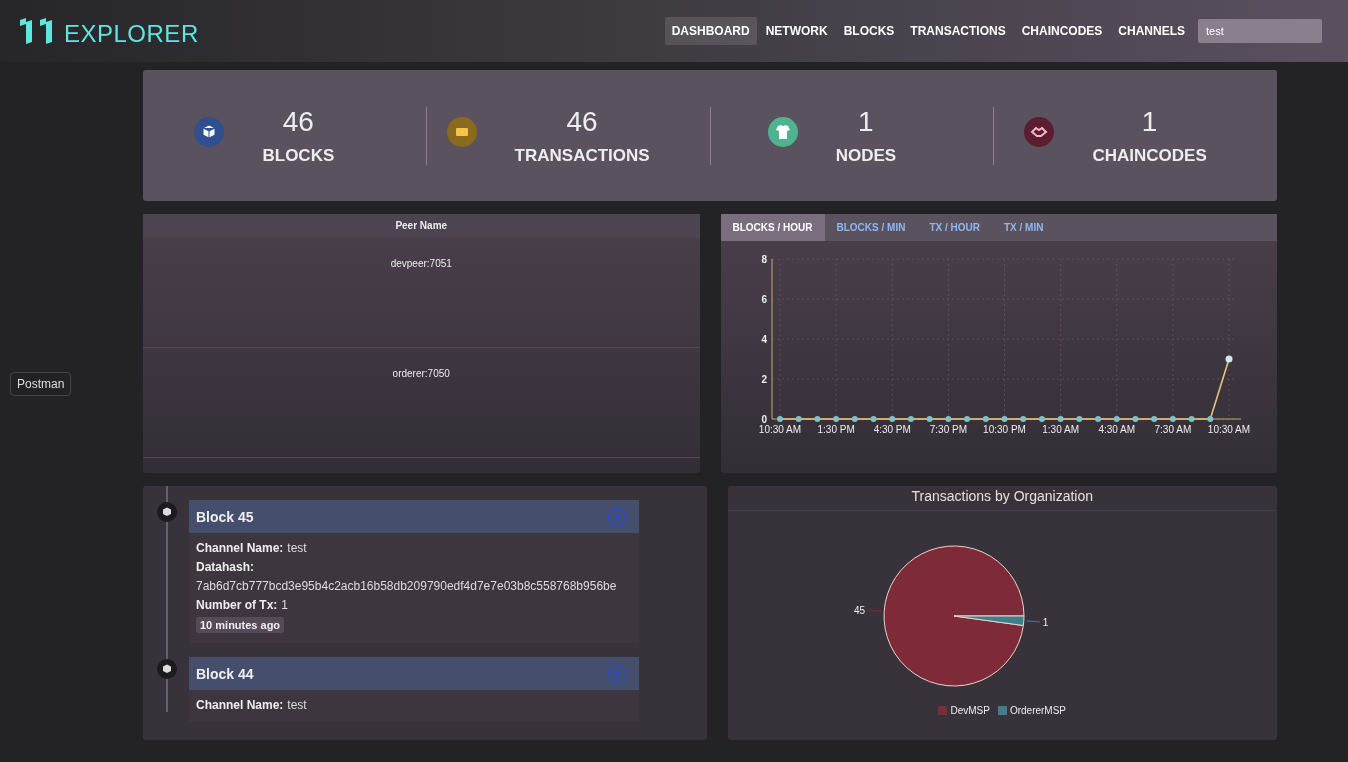 Image resolution: width=1348 pixels, height=762 pixels. I want to click on chart-tab: TX / MIN, so click(1023, 227).